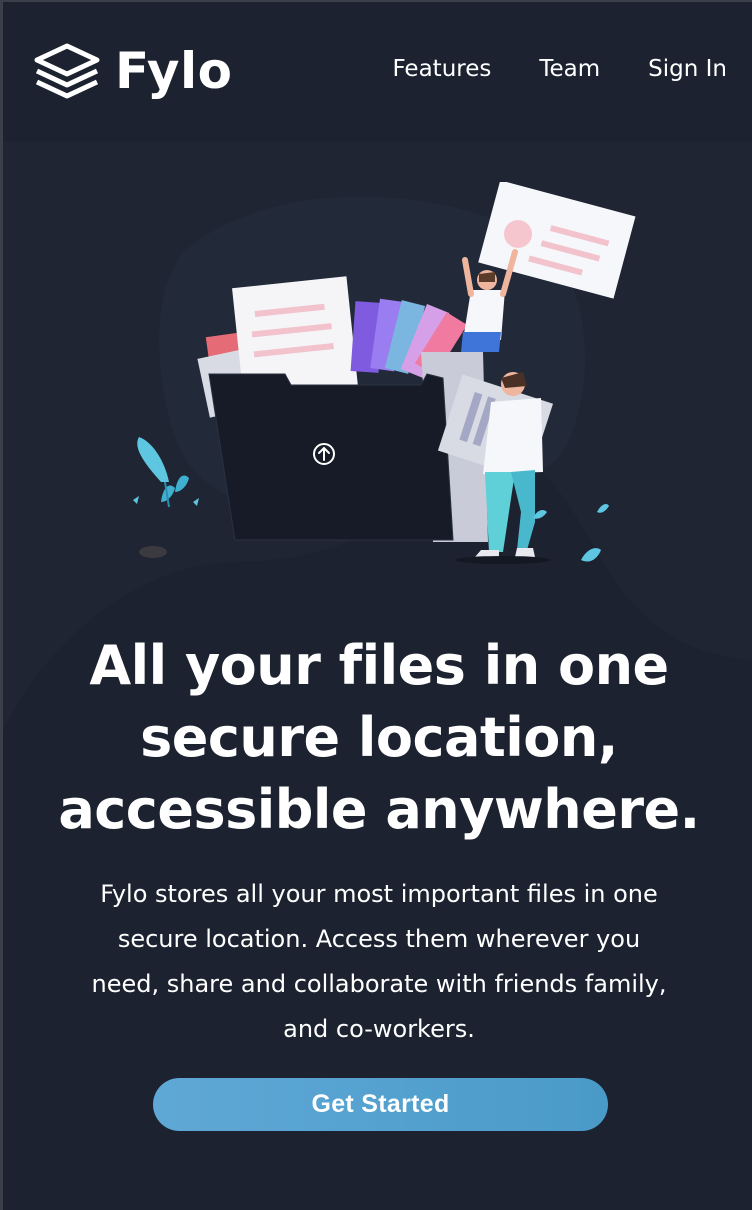  What do you see at coordinates (379, 1029) in the screenshot?
I see `hero-description-line: and co-workers.` at bounding box center [379, 1029].